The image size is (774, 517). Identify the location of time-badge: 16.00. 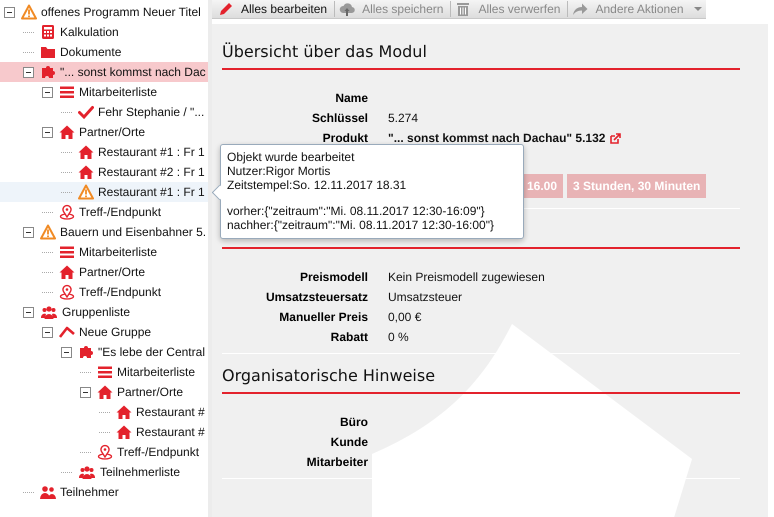
(542, 186).